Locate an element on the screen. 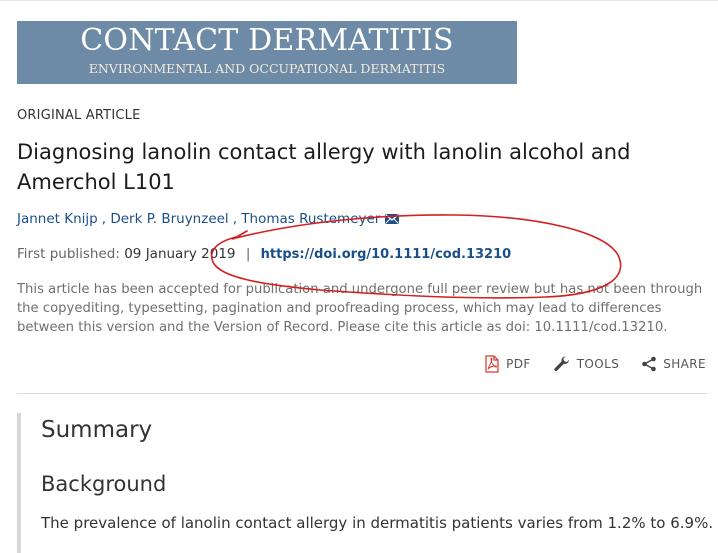 This screenshot has width=718, height=553. pdf-button: PDF is located at coordinates (507, 364).